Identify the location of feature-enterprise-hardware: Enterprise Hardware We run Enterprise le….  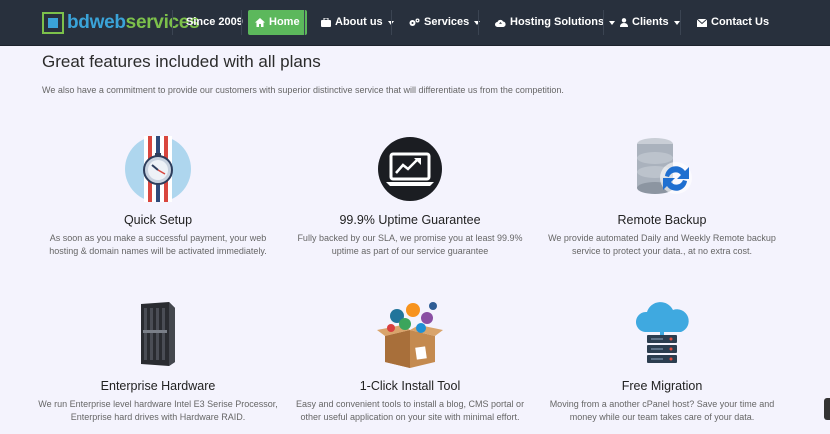
(158, 362).